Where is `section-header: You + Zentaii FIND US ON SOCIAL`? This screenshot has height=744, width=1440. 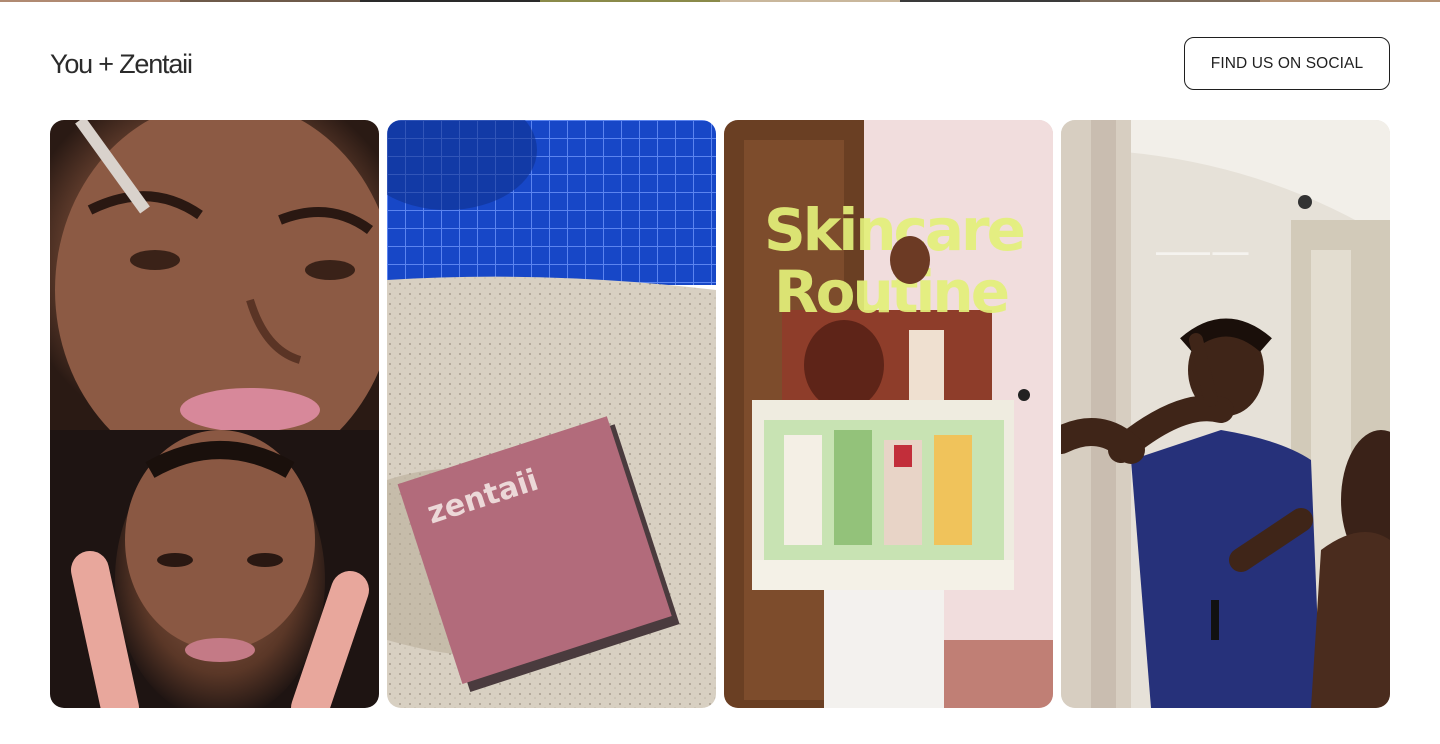
section-header: You + Zentaii FIND US ON SOCIAL is located at coordinates (720, 63).